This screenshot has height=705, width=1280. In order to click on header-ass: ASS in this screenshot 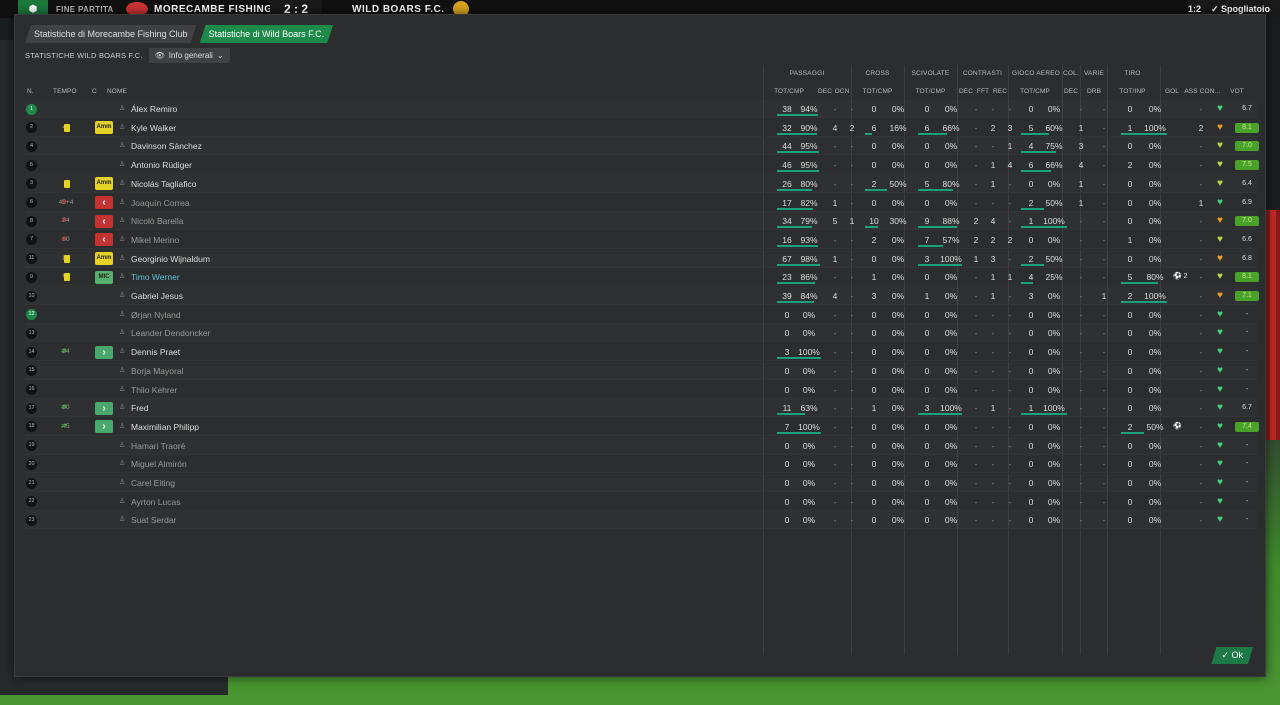, I will do `click(1191, 91)`.